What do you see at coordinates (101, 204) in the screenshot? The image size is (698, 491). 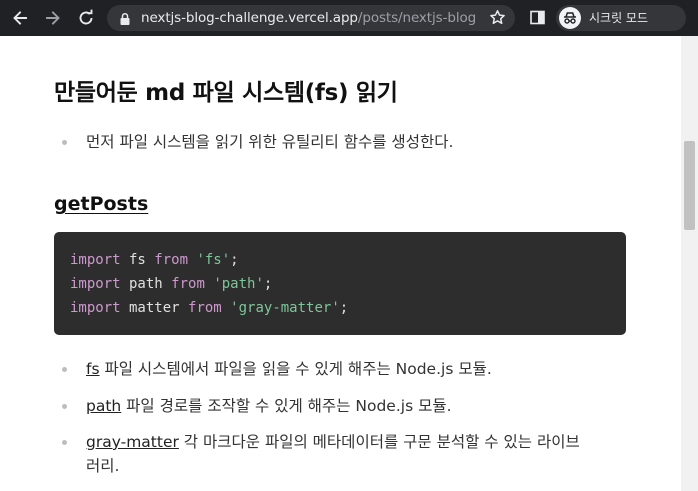 I see `sub-heading-getposts: getPosts` at bounding box center [101, 204].